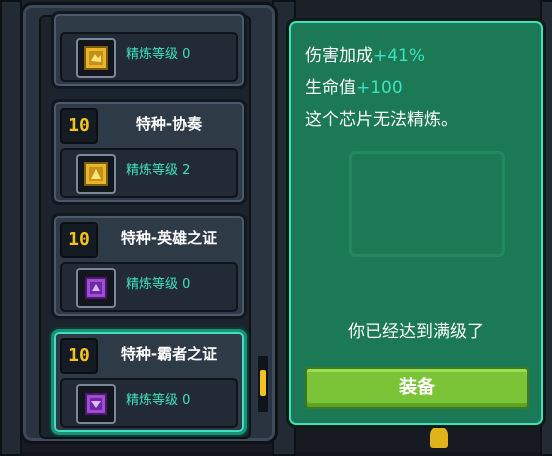  What do you see at coordinates (339, 56) in the screenshot?
I see `damage-bonus-label: 伤害加成` at bounding box center [339, 56].